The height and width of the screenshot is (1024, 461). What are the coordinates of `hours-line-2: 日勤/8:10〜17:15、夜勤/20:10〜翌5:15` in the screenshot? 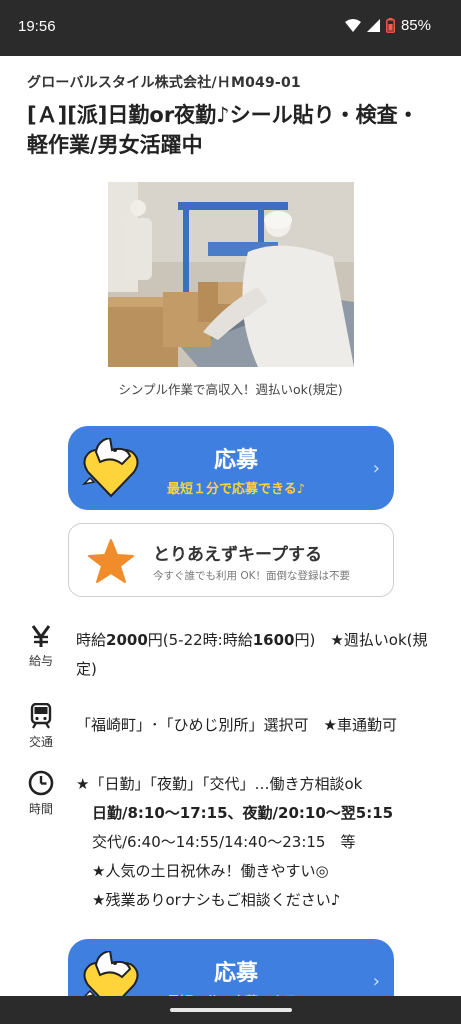 It's located at (243, 813).